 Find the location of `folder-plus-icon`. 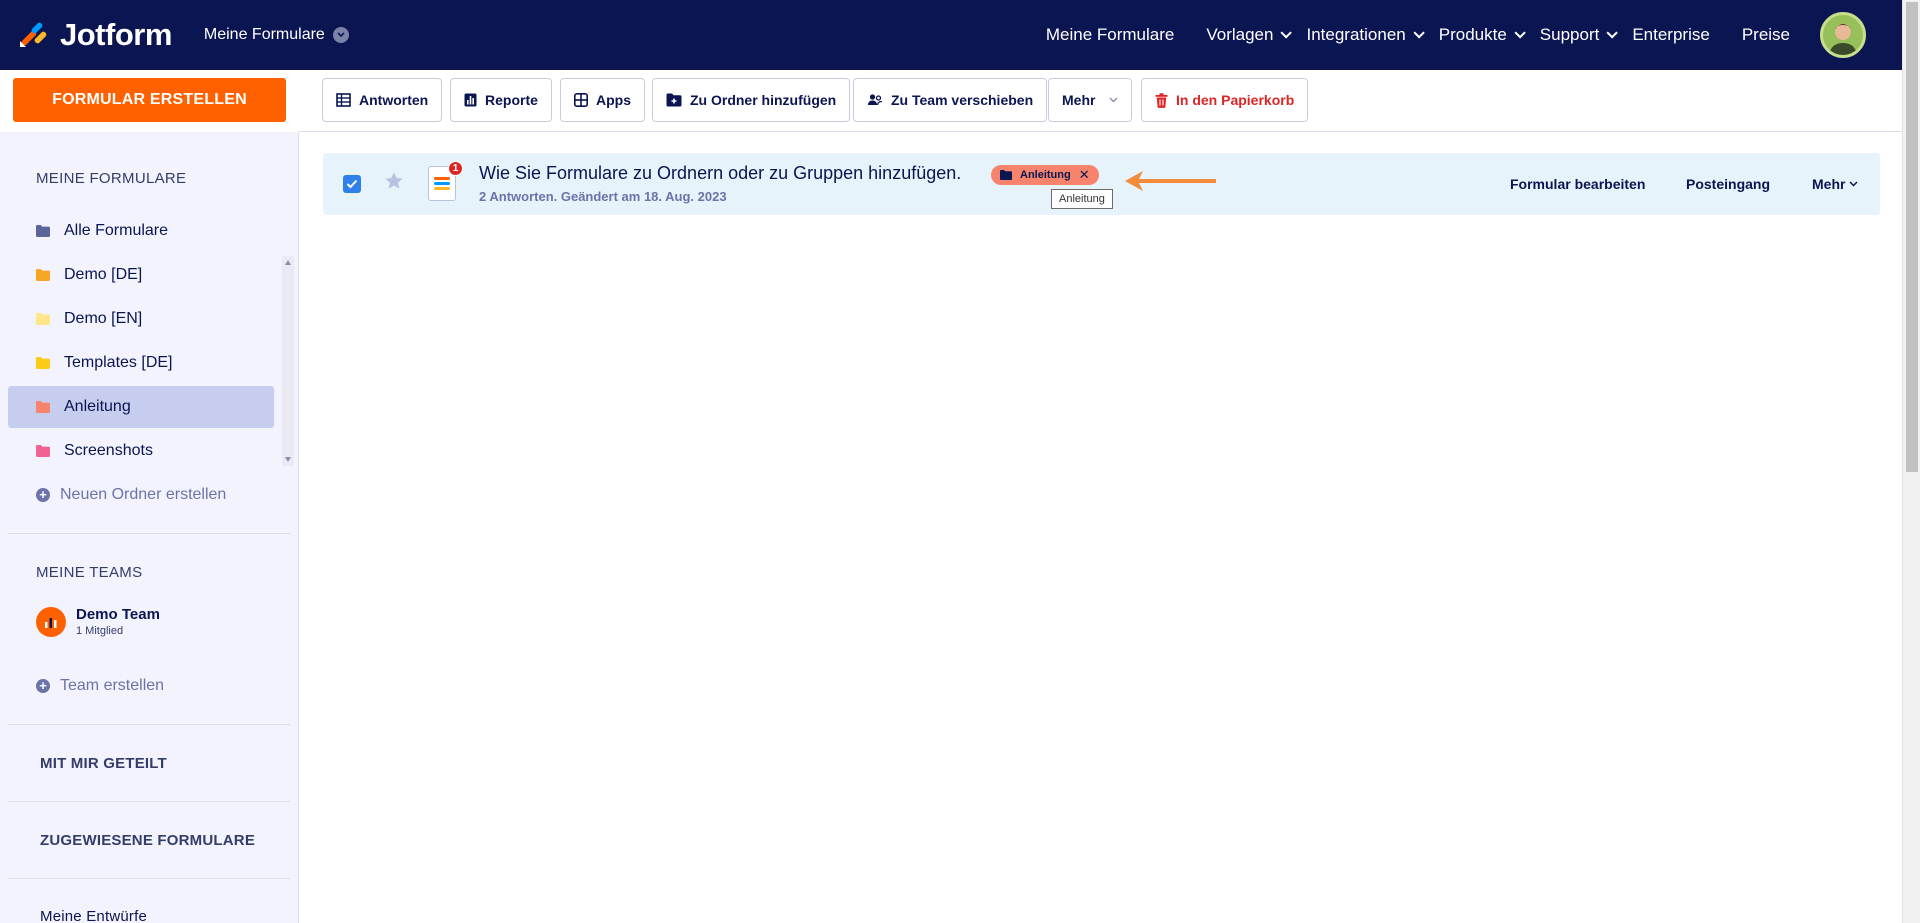

folder-plus-icon is located at coordinates (674, 100).